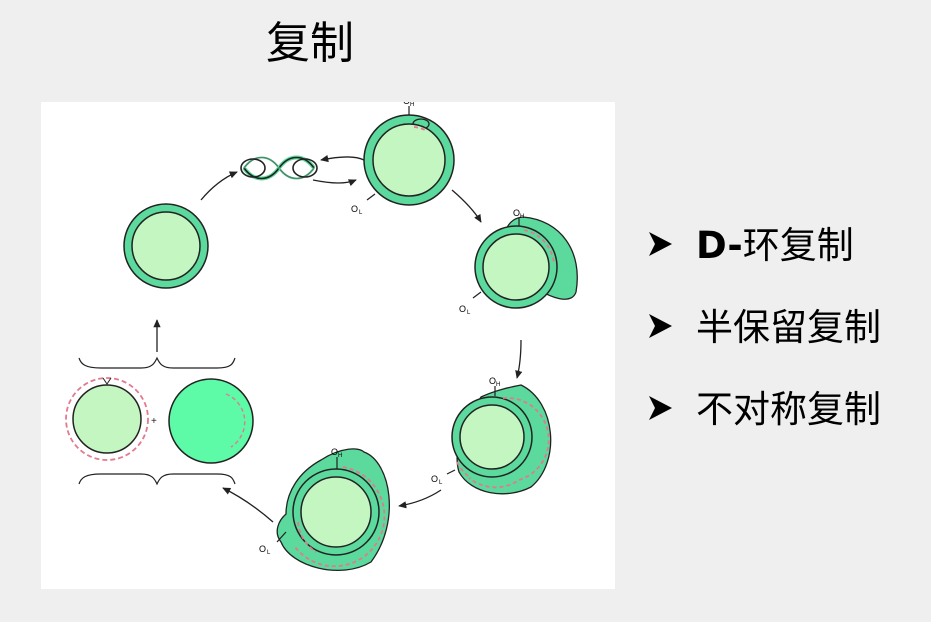 The width and height of the screenshot is (931, 622). What do you see at coordinates (719, 245) in the screenshot?
I see `list-item-bold: D-` at bounding box center [719, 245].